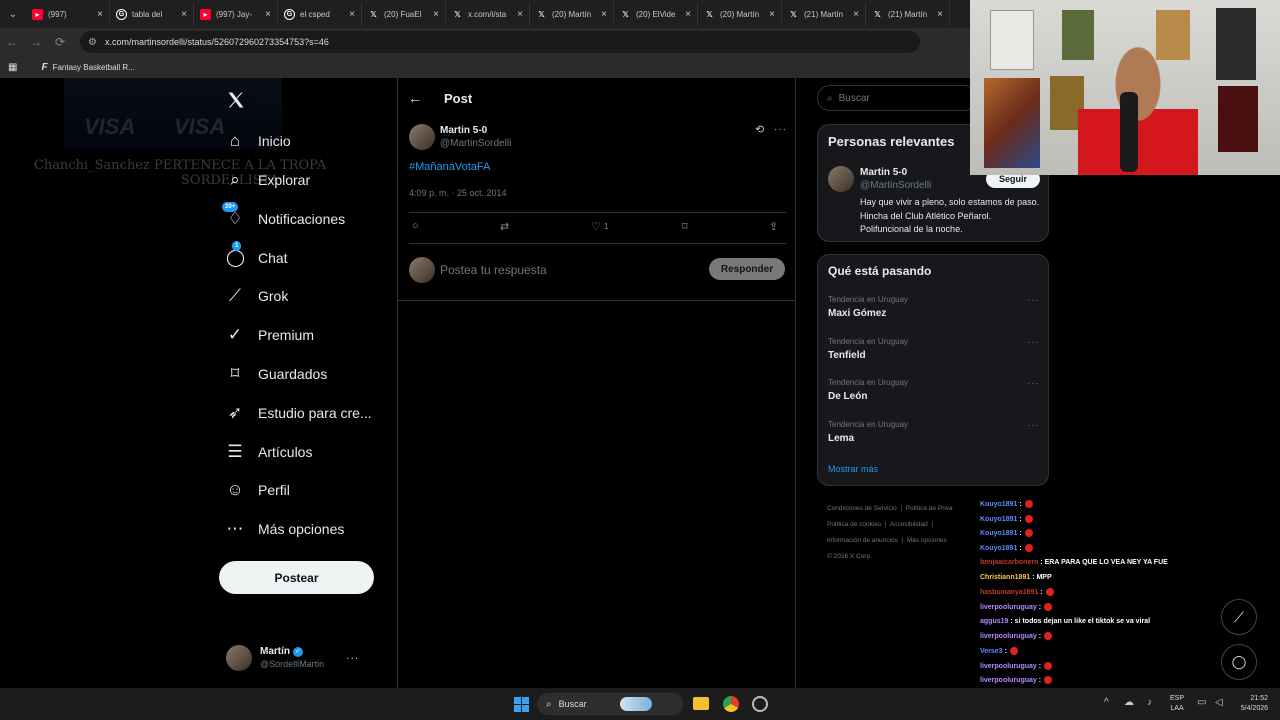 This screenshot has width=1280, height=720. What do you see at coordinates (934, 307) in the screenshot?
I see `trend-item: Tendencia en Uruguay Maxi Gómez ···` at bounding box center [934, 307].